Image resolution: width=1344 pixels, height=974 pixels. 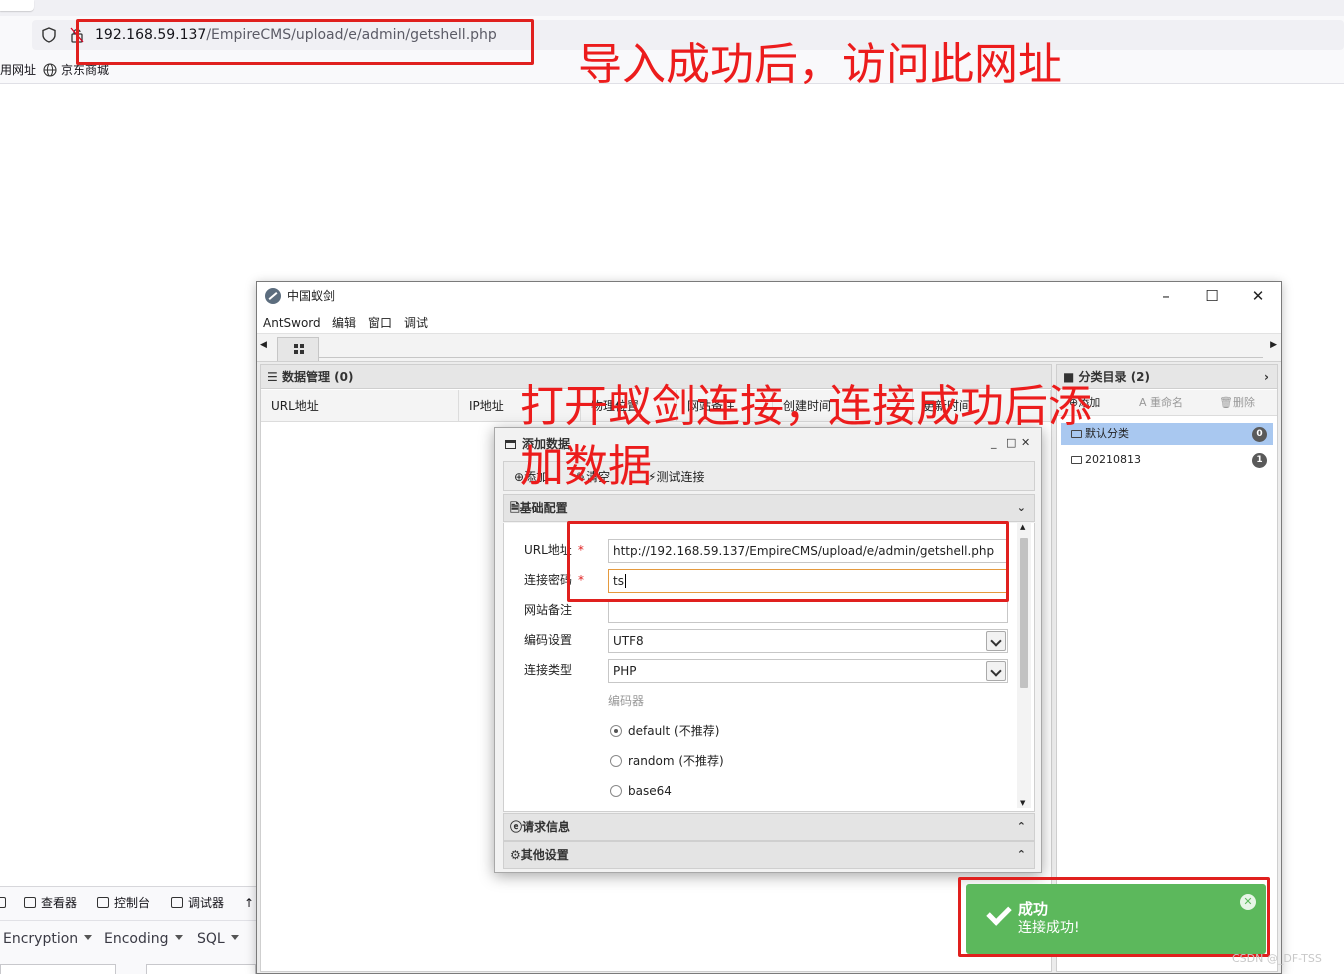 I want to click on dialog-minimize-button: _, so click(x=994, y=443).